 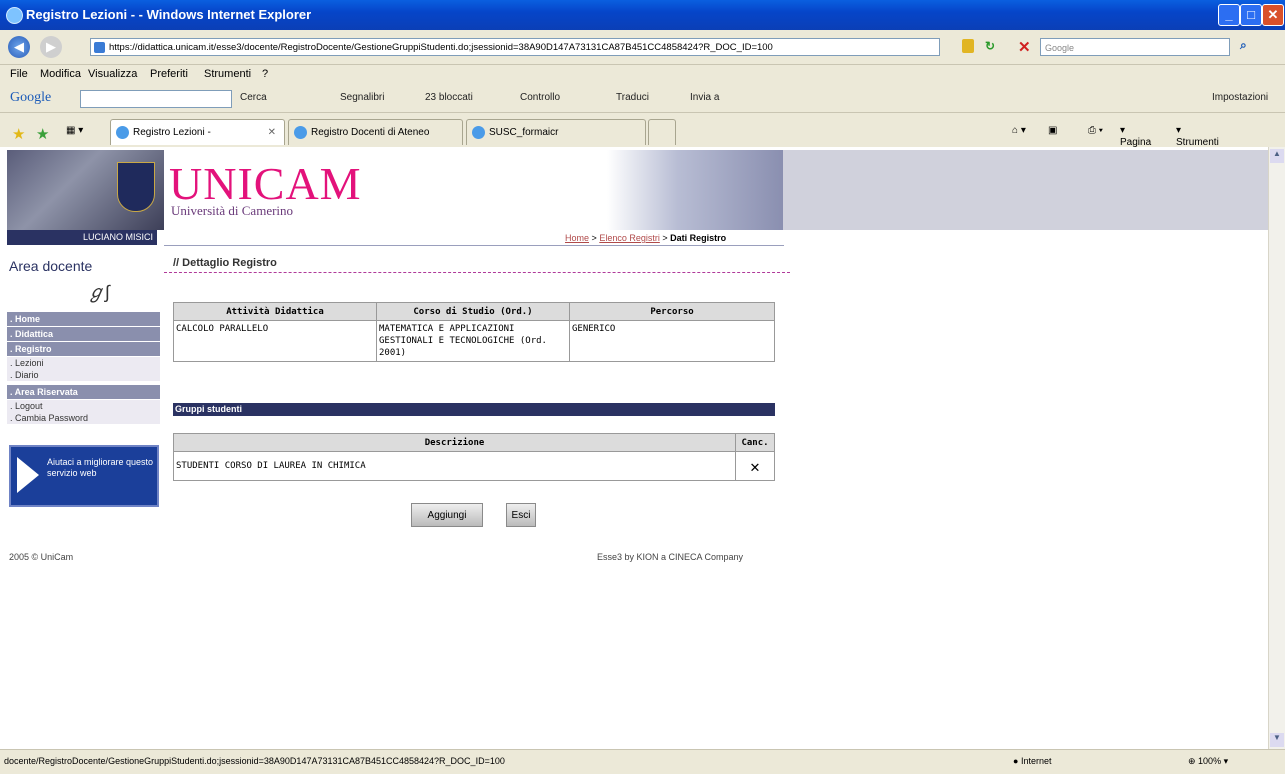 What do you see at coordinates (83, 363) in the screenshot?
I see `nav-lezioni: . Lezioni` at bounding box center [83, 363].